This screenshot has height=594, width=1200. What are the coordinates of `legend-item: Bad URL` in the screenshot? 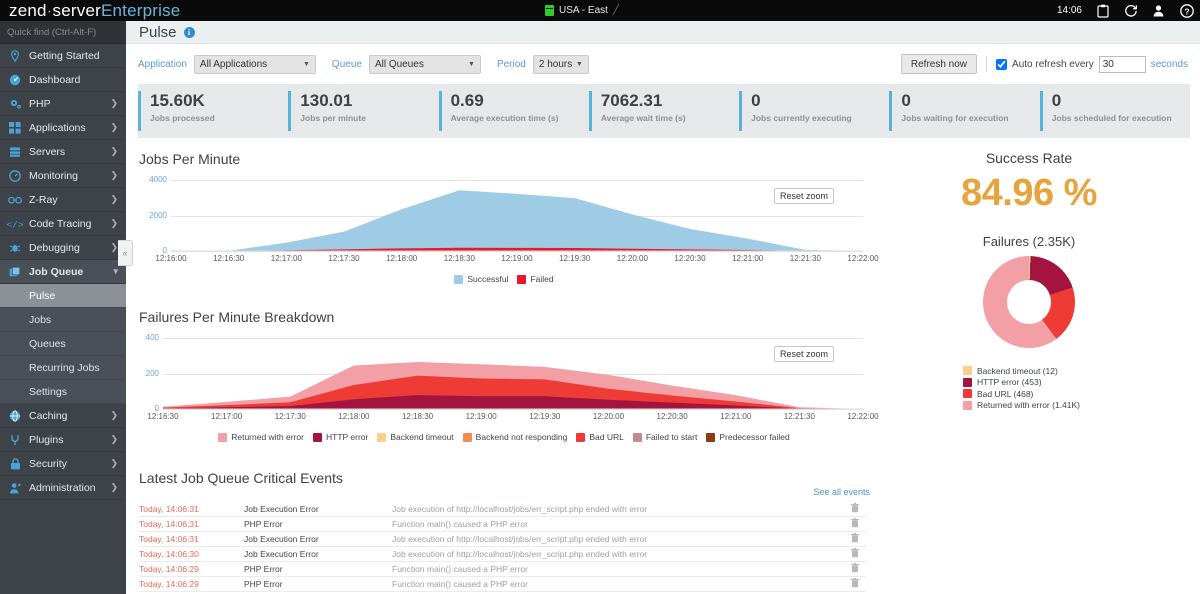 It's located at (600, 437).